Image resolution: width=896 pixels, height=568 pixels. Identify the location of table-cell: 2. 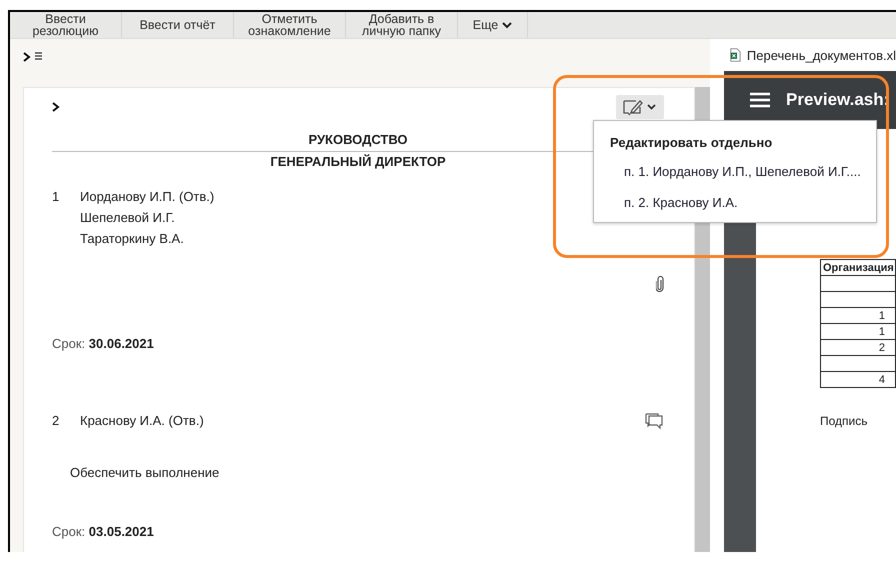
(858, 348).